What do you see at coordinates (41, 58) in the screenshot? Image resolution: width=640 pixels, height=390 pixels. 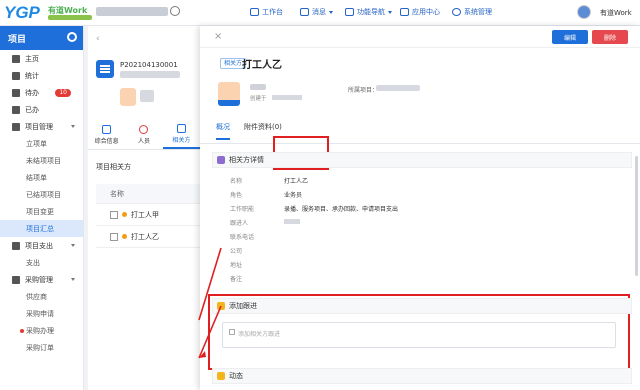 I see `sidebar-item: 主页` at bounding box center [41, 58].